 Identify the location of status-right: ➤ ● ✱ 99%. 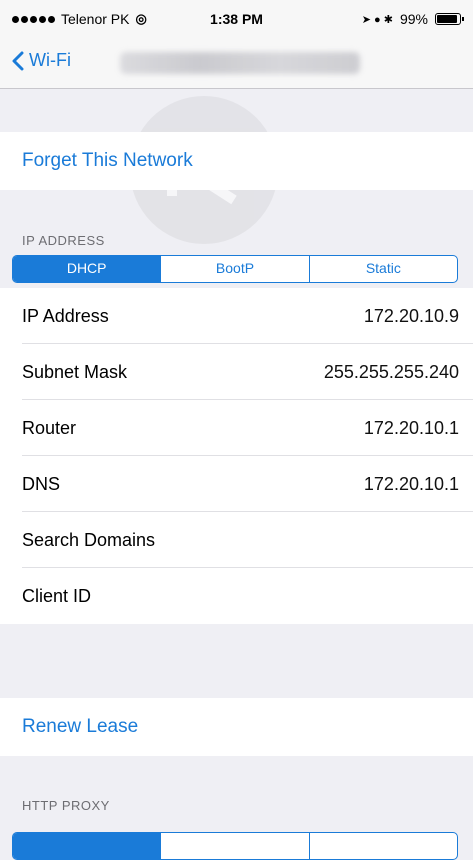
(412, 19).